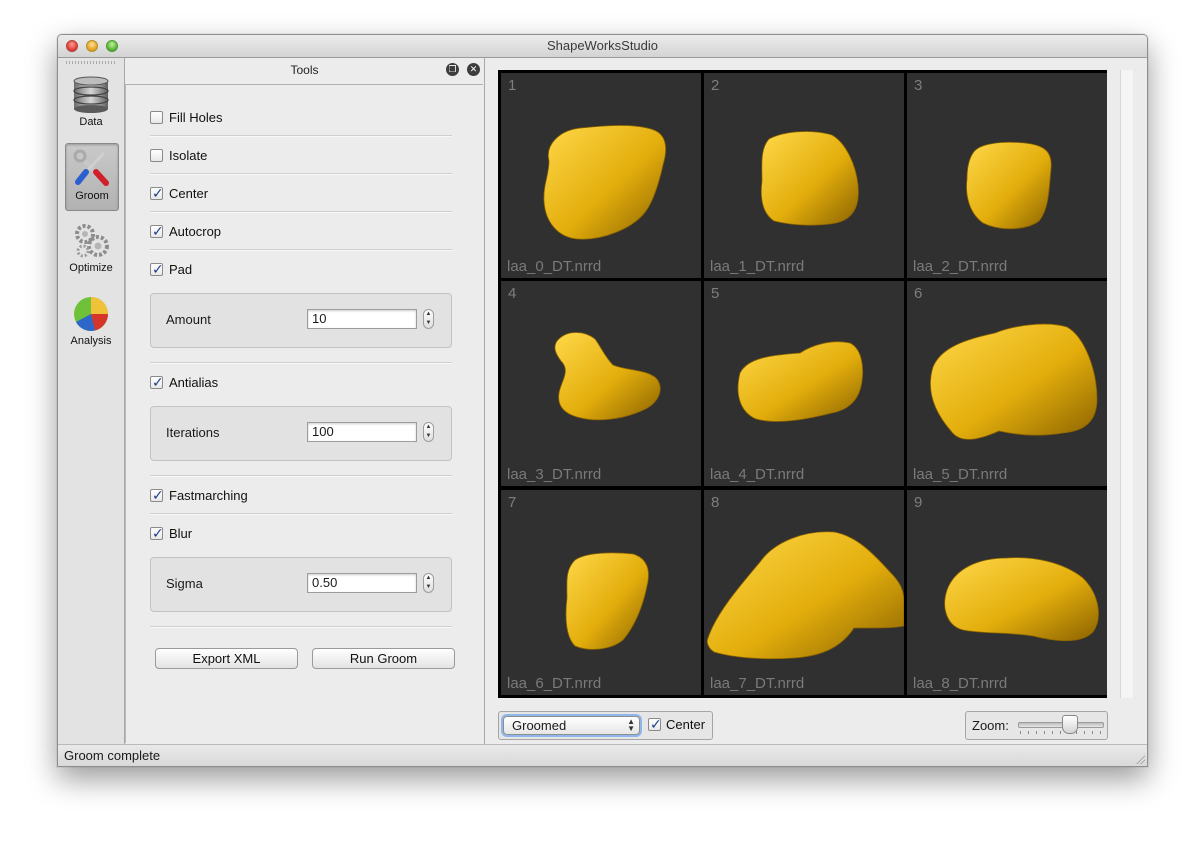 This screenshot has height=844, width=1203. What do you see at coordinates (189, 193) in the screenshot?
I see `center-label: Center` at bounding box center [189, 193].